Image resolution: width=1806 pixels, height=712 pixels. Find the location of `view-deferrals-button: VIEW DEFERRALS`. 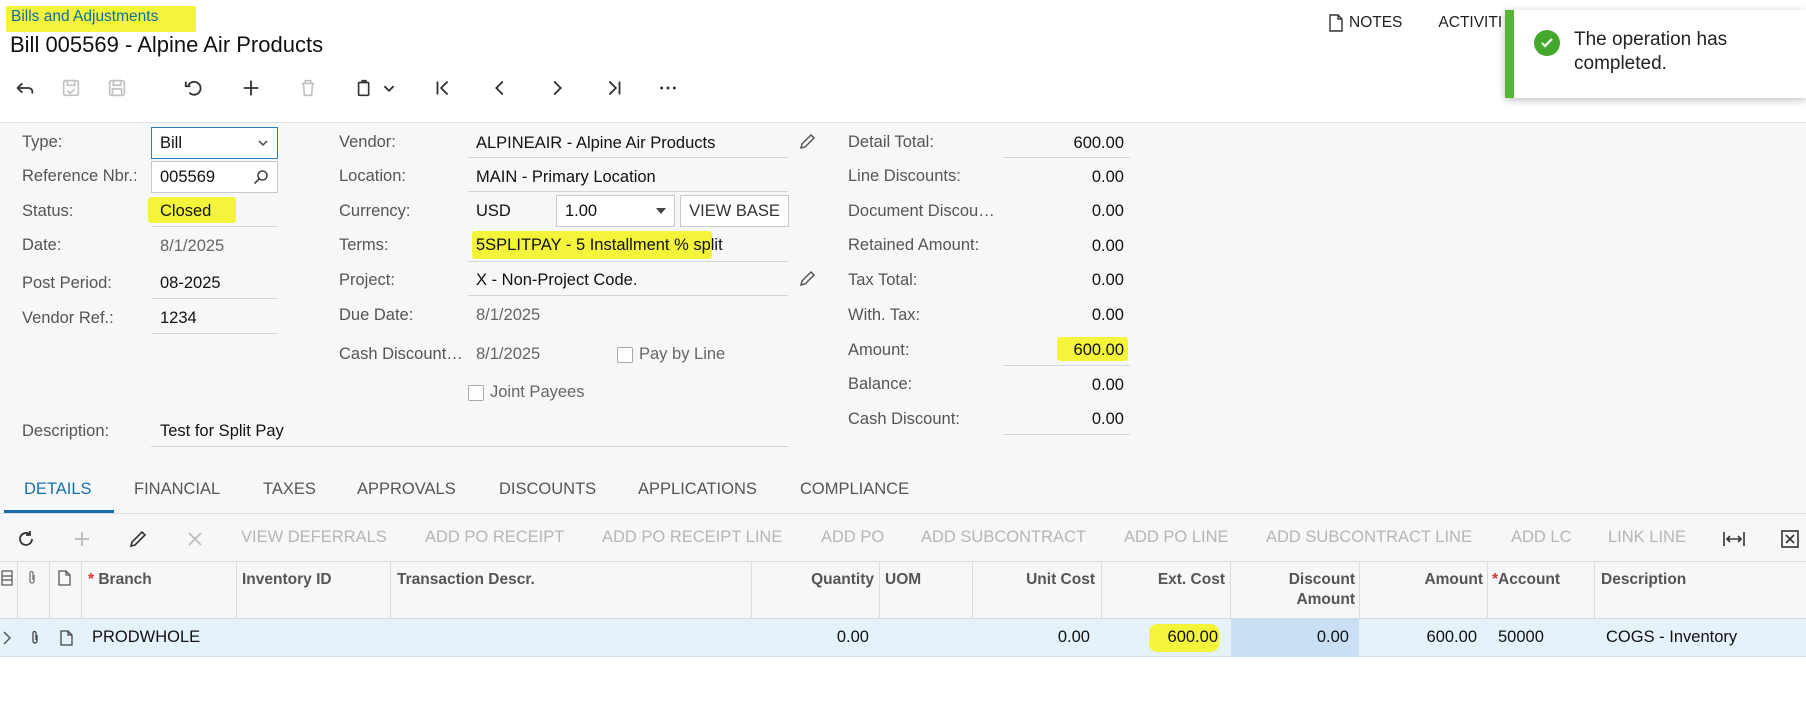

view-deferrals-button: VIEW DEFERRALS is located at coordinates (314, 537).